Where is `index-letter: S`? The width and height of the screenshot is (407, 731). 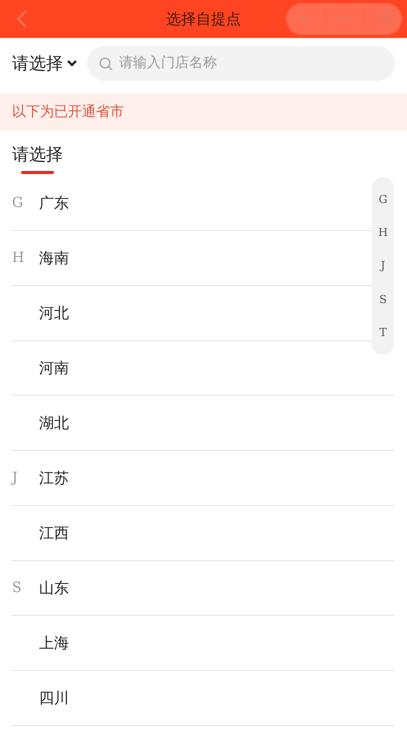 index-letter: S is located at coordinates (17, 588).